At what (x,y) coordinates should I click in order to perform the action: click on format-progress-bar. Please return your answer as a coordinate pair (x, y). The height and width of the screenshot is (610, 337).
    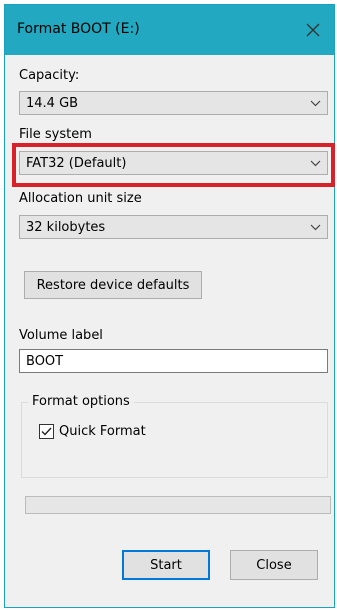
    Looking at the image, I should click on (178, 505).